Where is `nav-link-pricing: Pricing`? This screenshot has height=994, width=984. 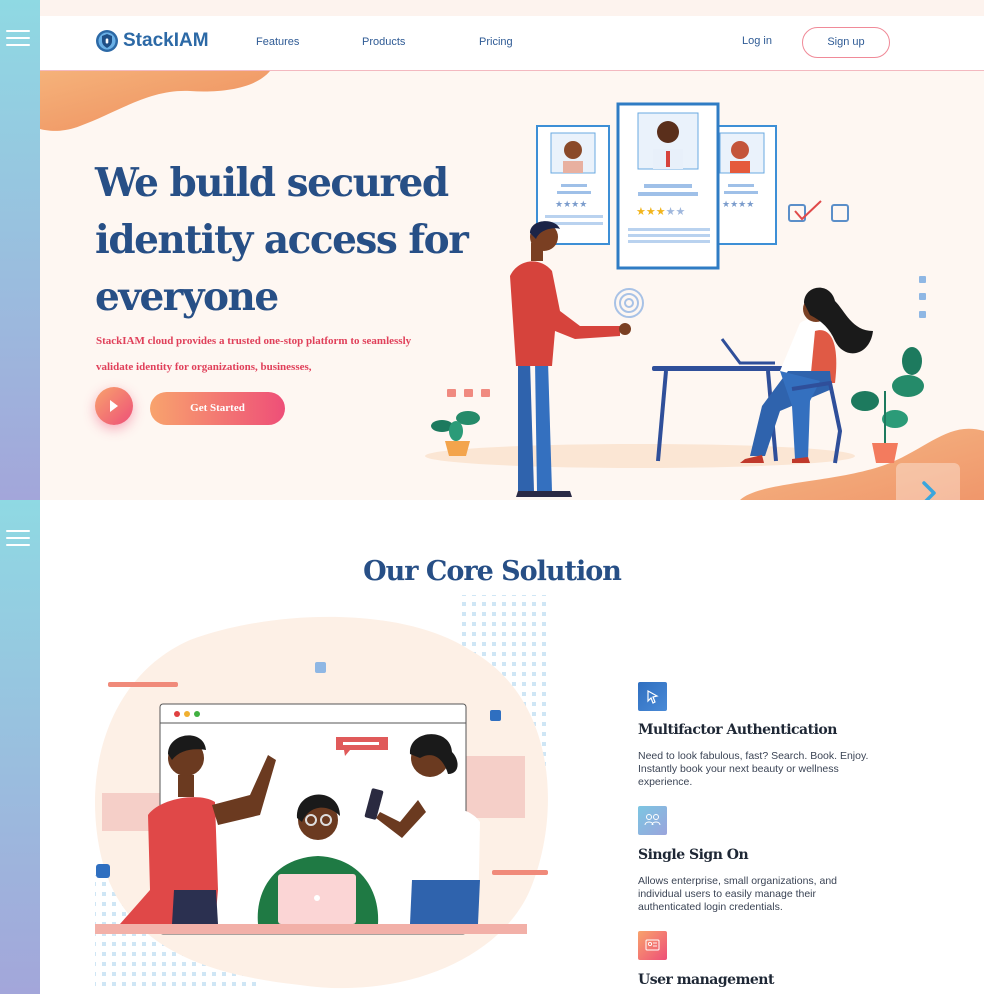
nav-link-pricing: Pricing is located at coordinates (496, 42).